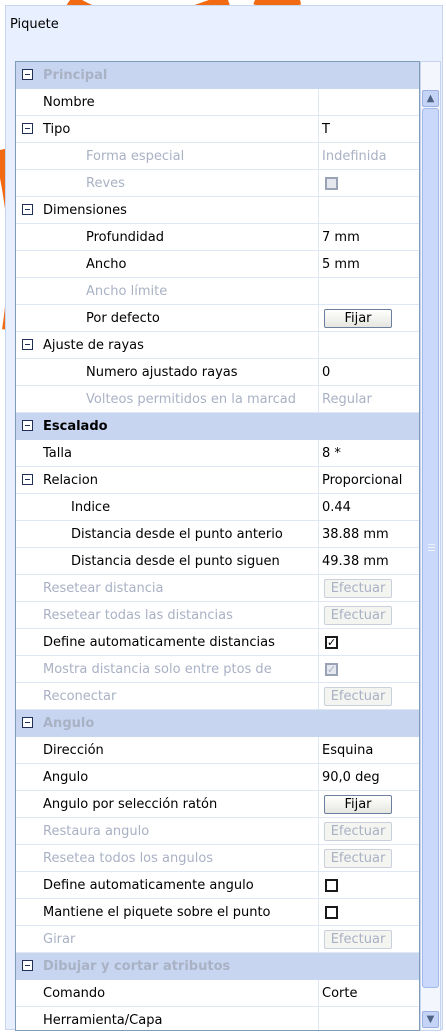 The height and width of the screenshot is (1033, 446). I want to click on property-value-cell: 7 mm, so click(369, 237).